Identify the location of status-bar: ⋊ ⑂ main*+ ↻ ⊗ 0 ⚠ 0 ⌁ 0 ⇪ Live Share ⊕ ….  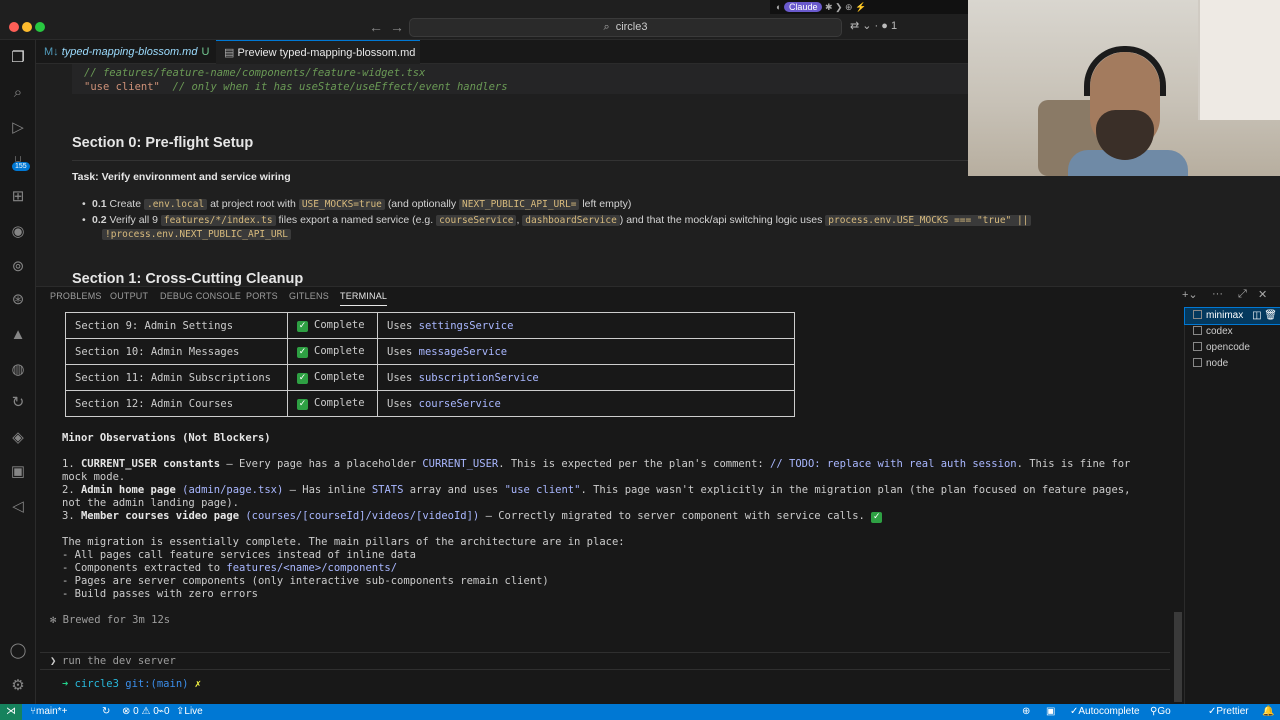
(640, 712).